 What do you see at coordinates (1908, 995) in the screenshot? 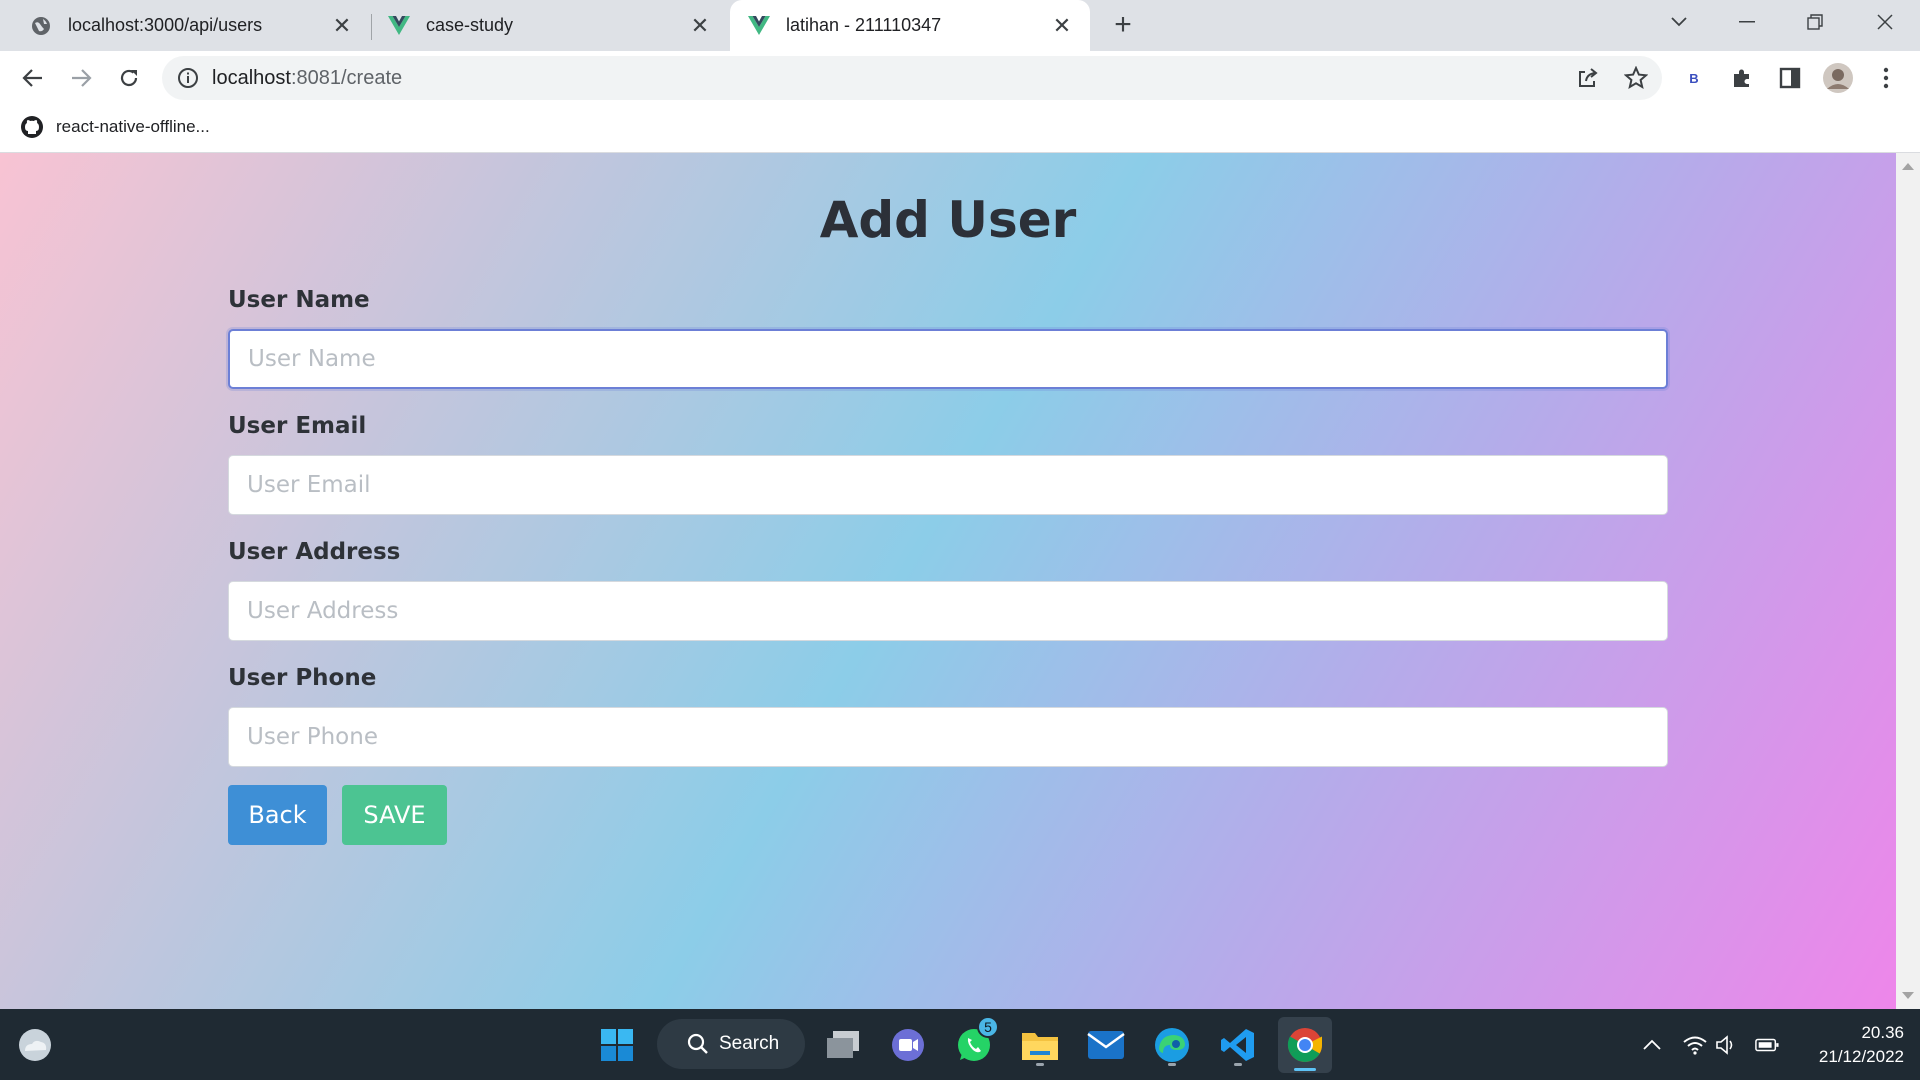
I see `scroll-down-arrow-icon` at bounding box center [1908, 995].